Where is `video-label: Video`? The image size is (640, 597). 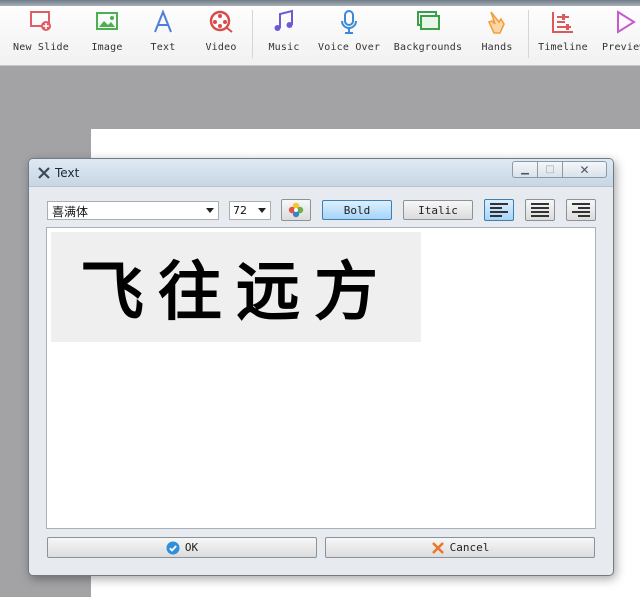
video-label: Video is located at coordinates (221, 47).